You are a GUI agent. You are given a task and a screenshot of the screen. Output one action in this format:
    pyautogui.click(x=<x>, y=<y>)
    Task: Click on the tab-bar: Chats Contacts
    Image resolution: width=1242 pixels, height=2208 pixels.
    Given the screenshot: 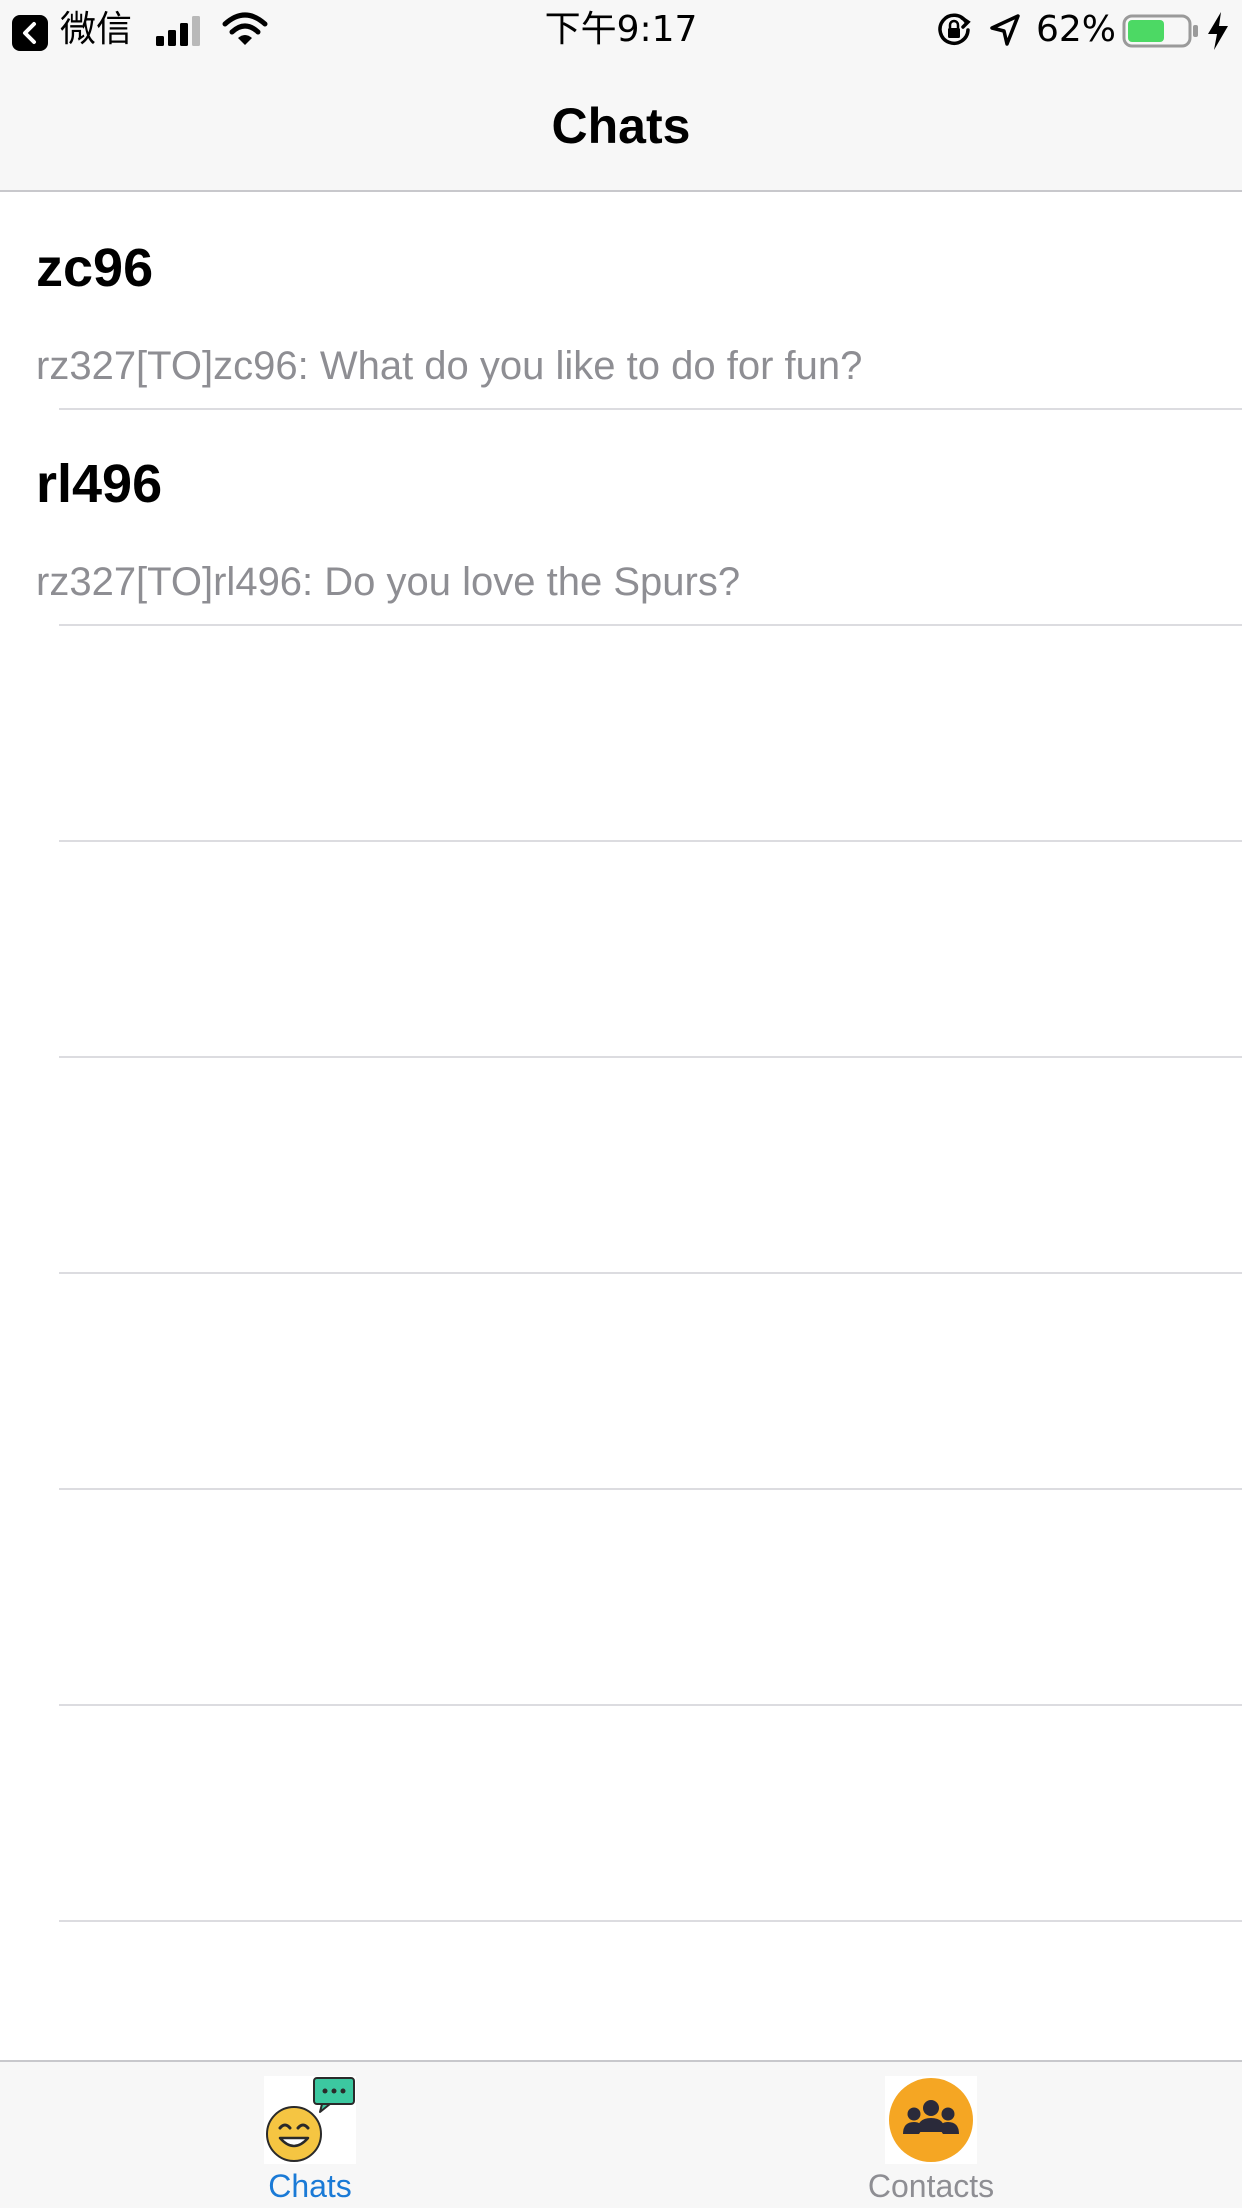 What is the action you would take?
    pyautogui.click(x=621, y=2134)
    